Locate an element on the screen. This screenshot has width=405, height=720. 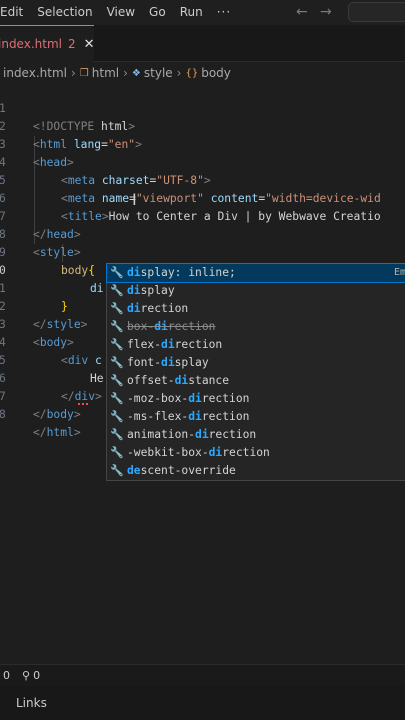
suggest-item-label: descent-override is located at coordinates (181, 470).